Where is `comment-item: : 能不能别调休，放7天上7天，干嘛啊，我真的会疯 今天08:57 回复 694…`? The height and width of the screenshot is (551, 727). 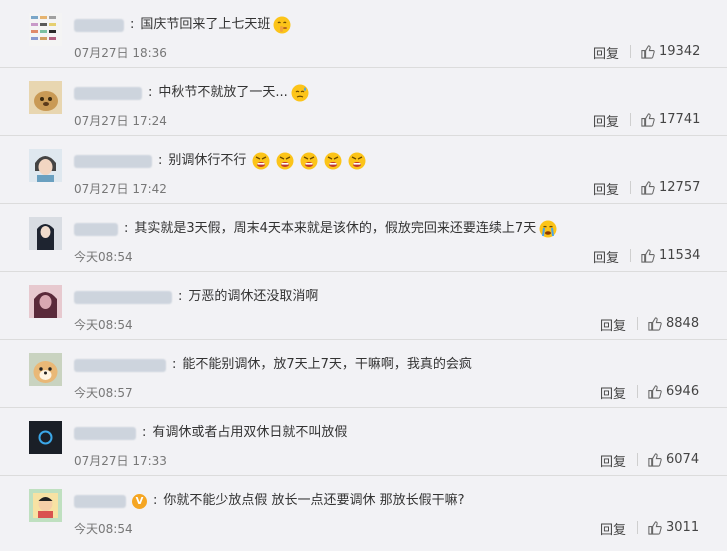
comment-item: : 能不能别调休，放7天上7天，干嘛啊，我真的会疯 今天08:57 回复 694… is located at coordinates (363, 374).